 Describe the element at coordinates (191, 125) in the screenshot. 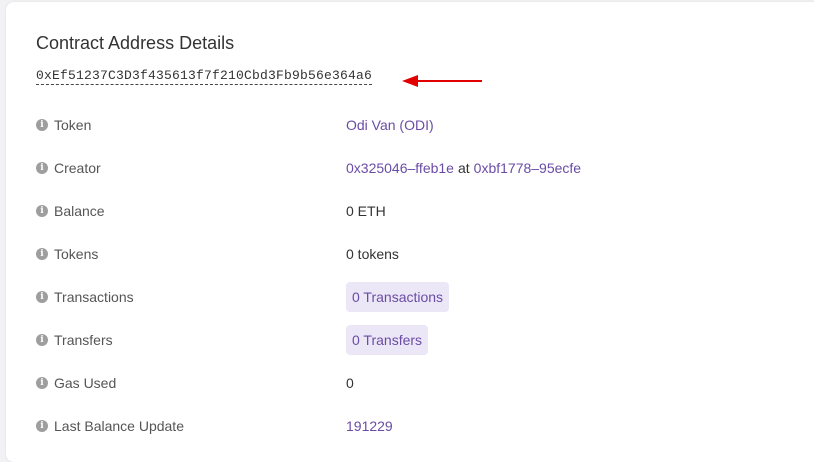

I see `row-label: i Token` at that location.